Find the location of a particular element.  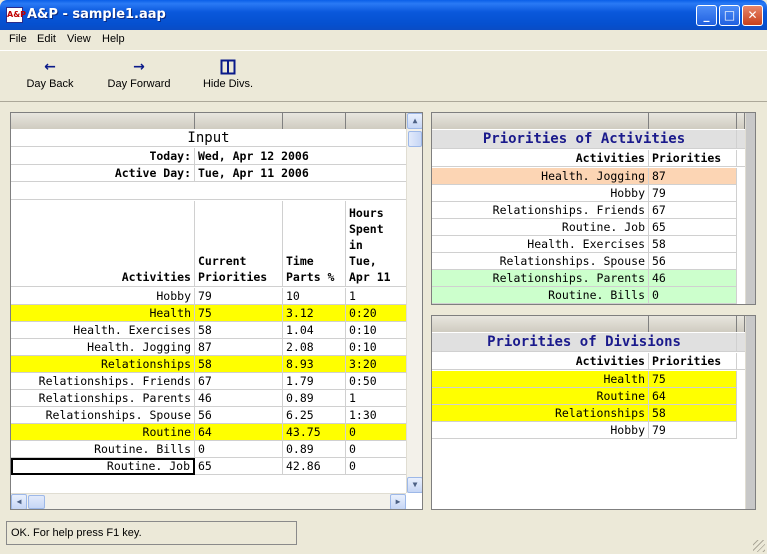

hours-cell: 3:20 is located at coordinates (376, 364).